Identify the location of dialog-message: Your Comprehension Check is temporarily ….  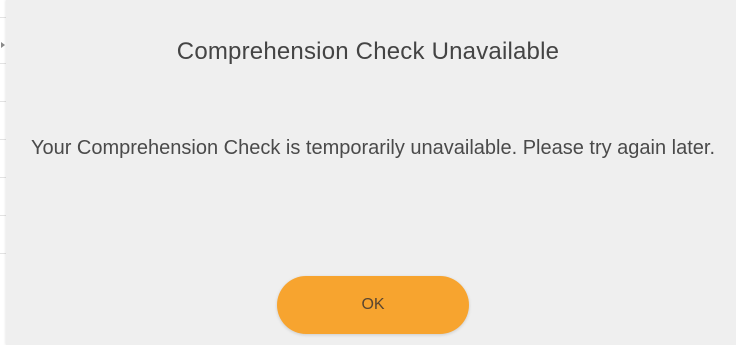
(373, 148).